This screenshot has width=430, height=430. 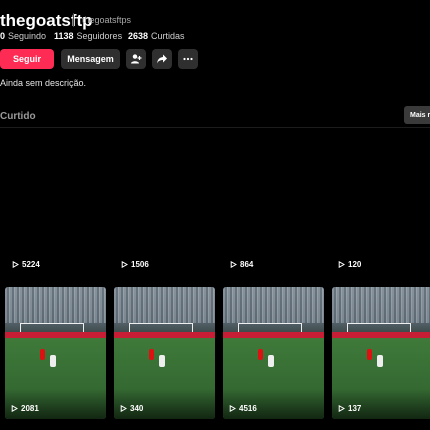 I want to click on video-views: 137, so click(x=349, y=408).